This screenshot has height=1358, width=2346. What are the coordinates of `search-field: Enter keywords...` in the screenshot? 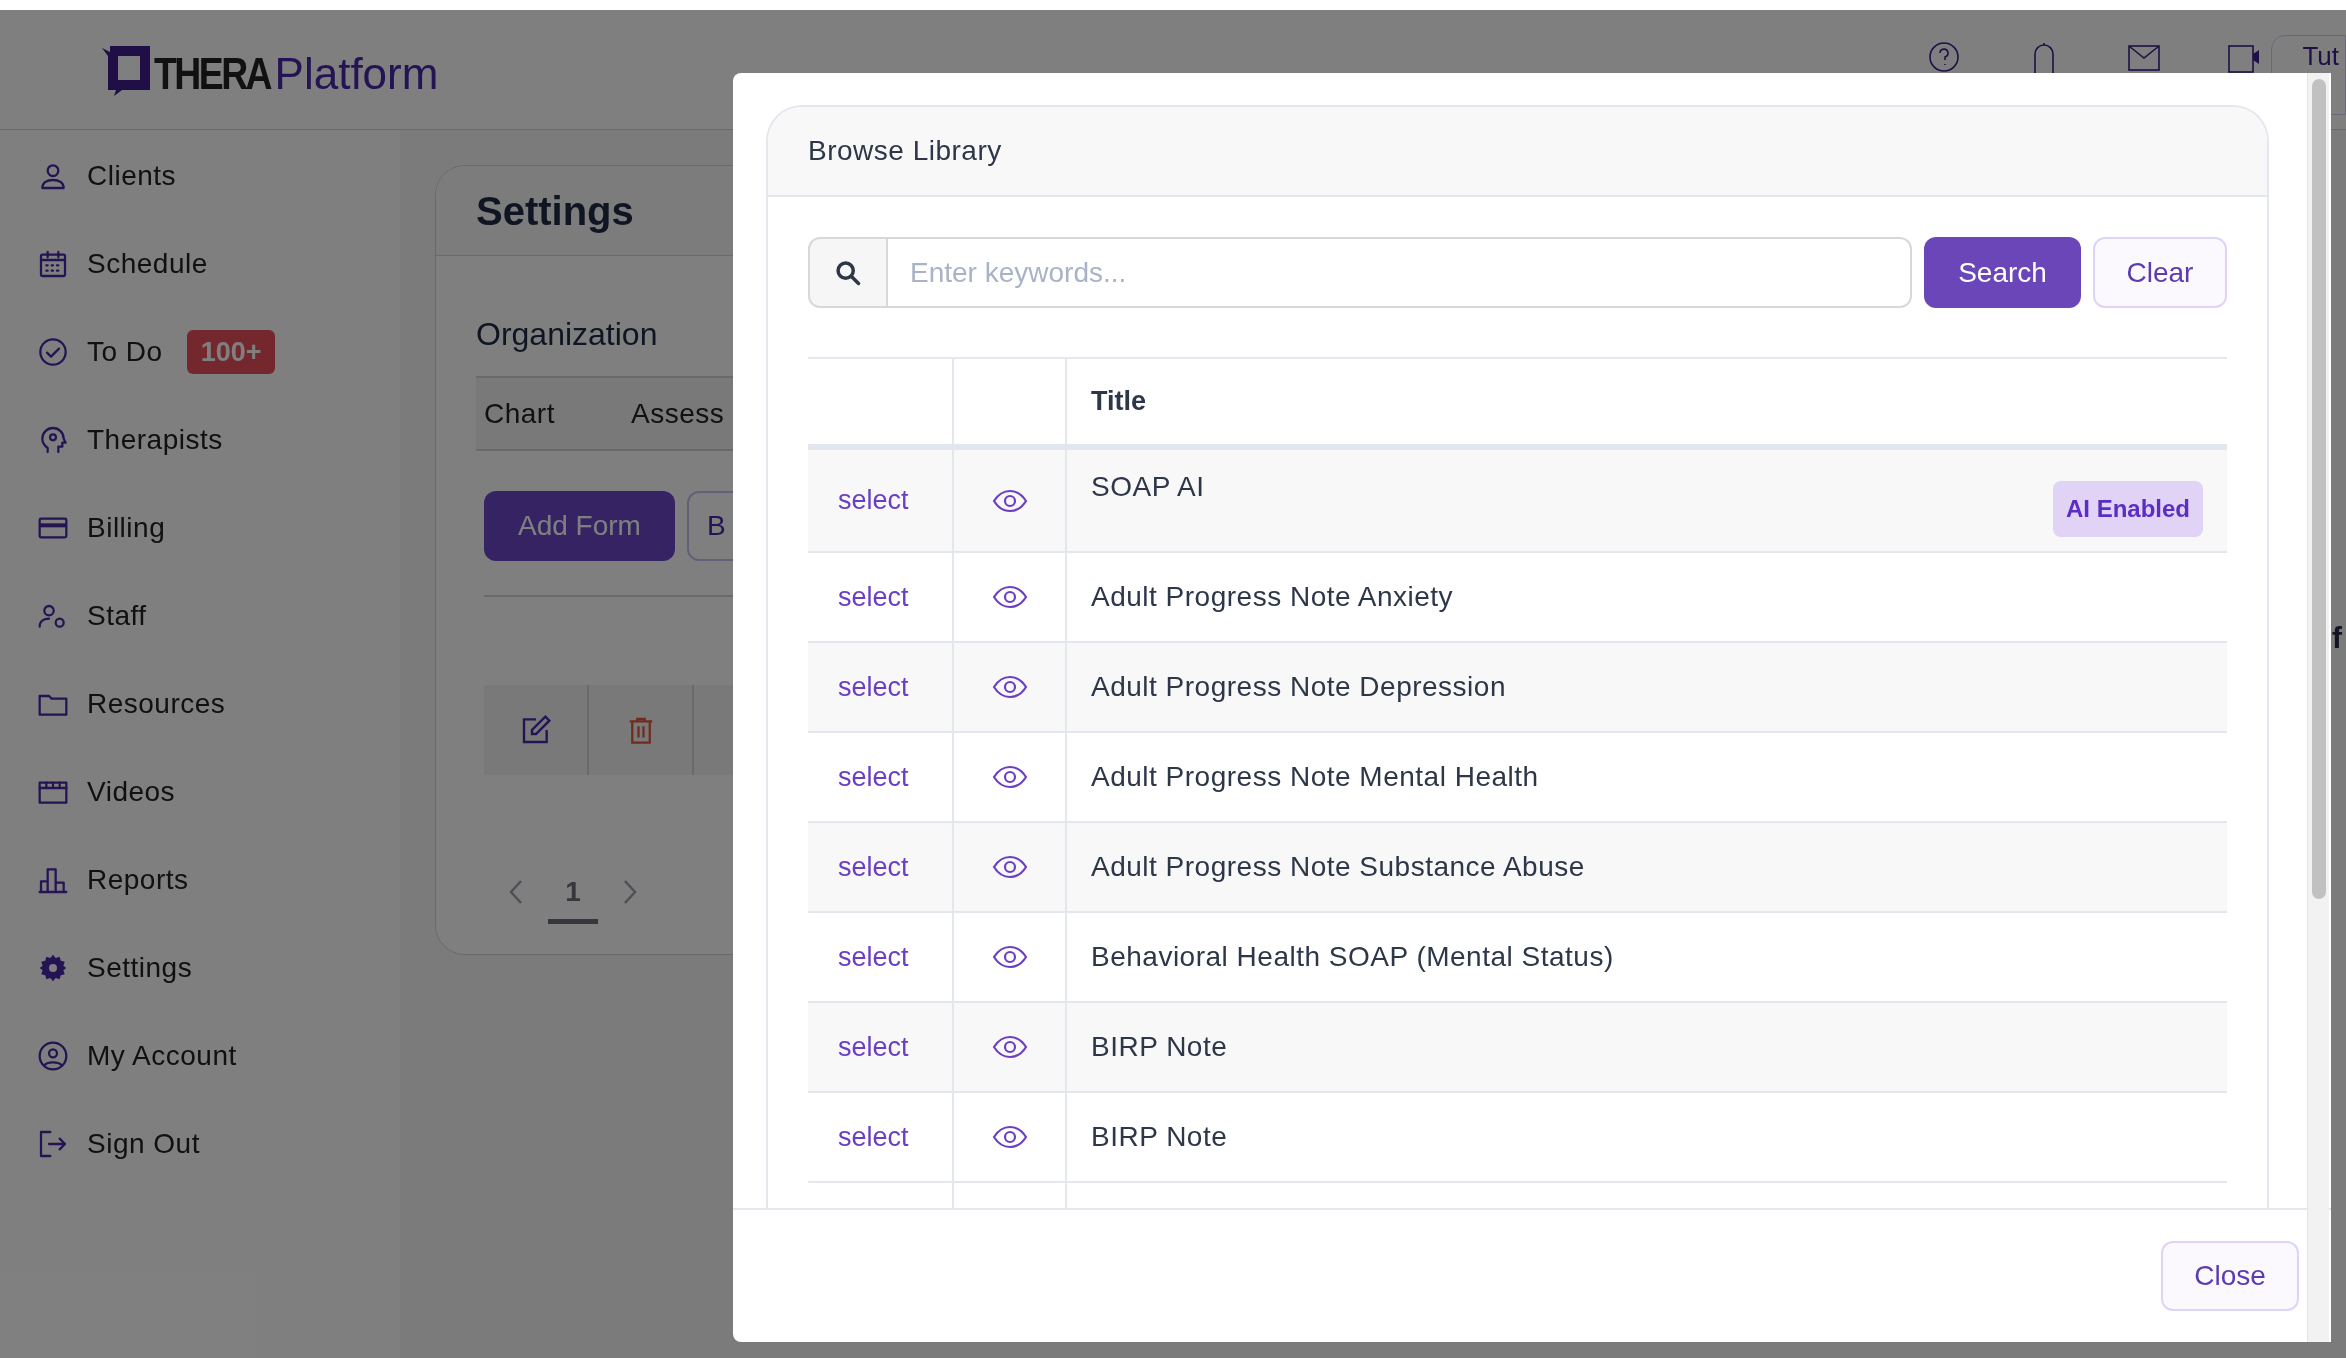 It's located at (1400, 272).